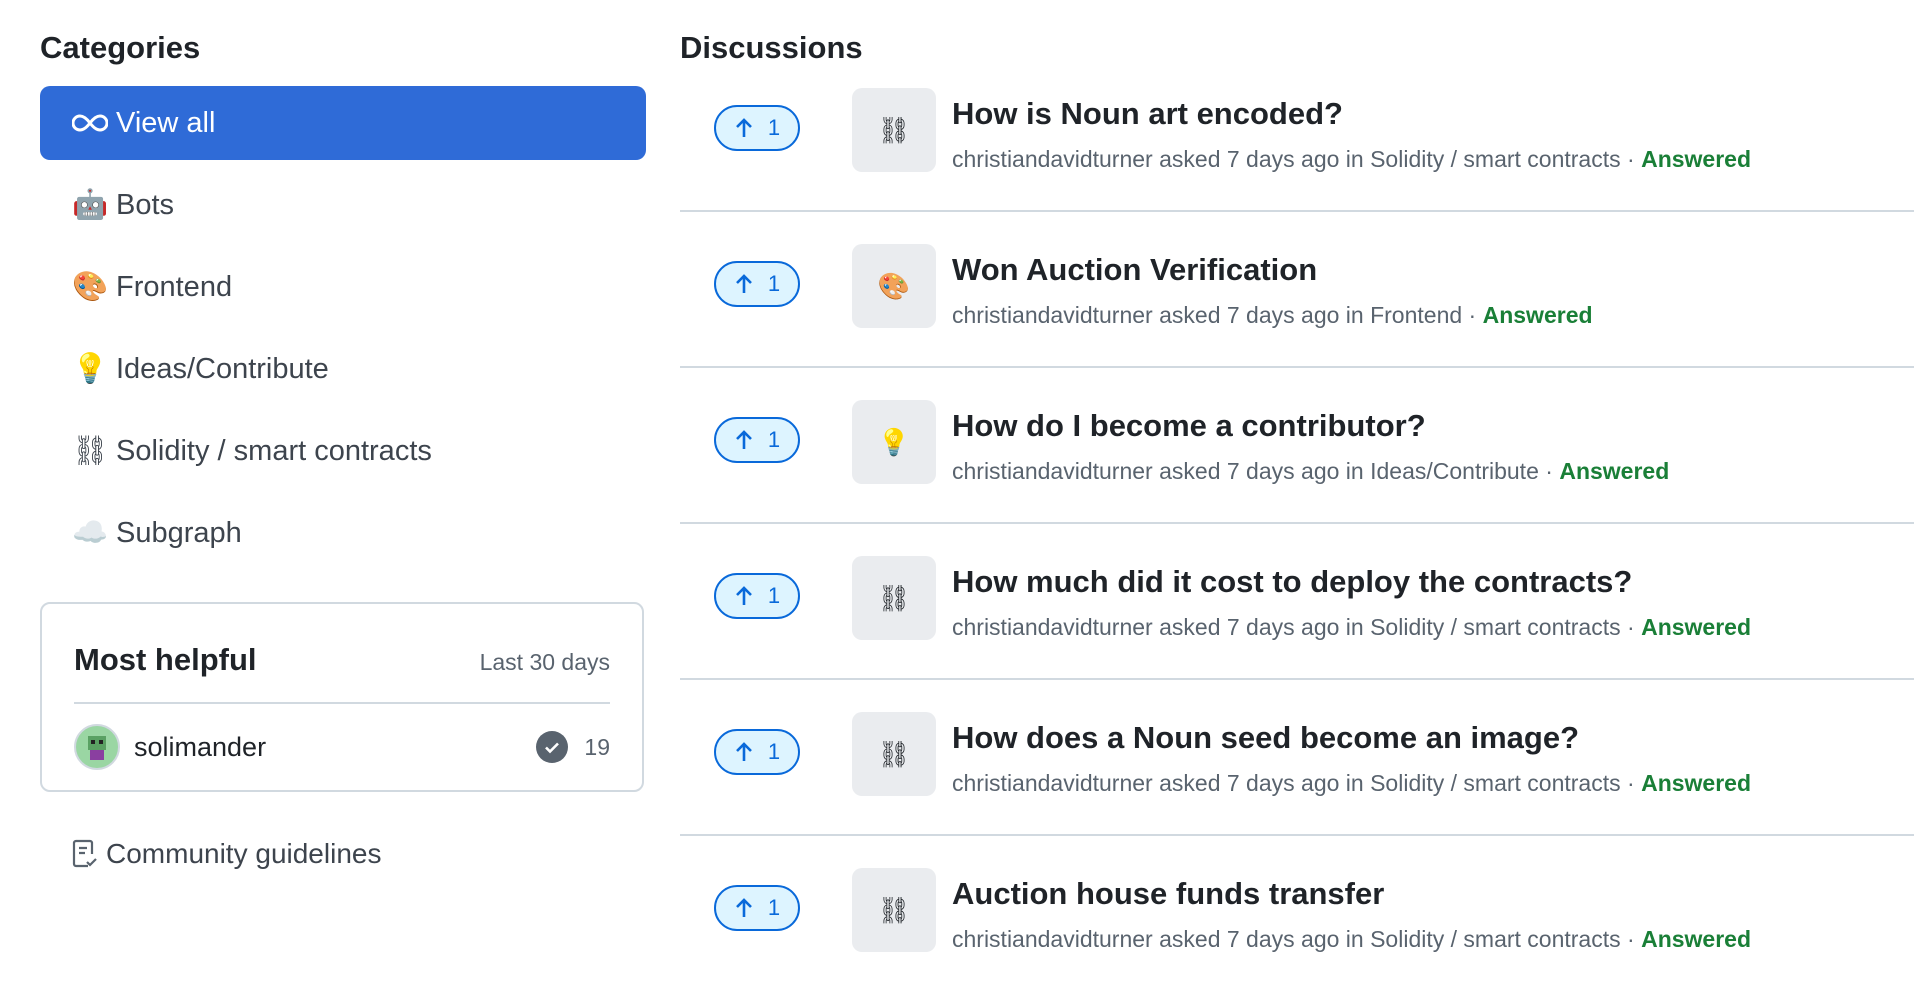 Image resolution: width=1914 pixels, height=990 pixels. I want to click on category-bots: 🤖 Bots, so click(343, 205).